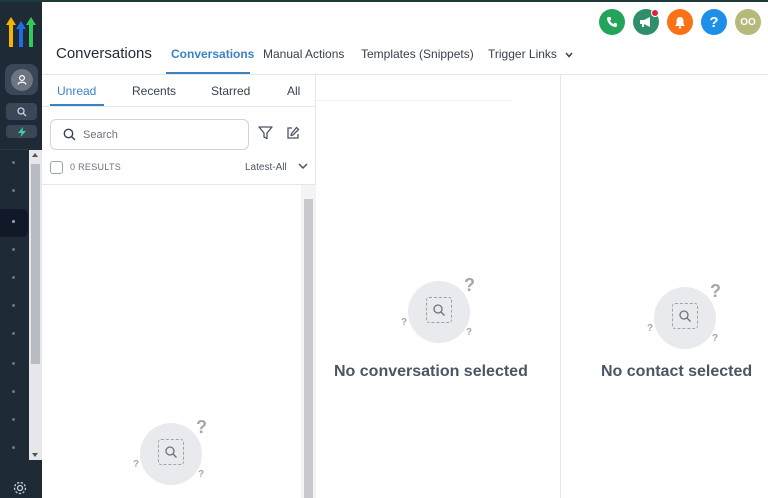  I want to click on compose-button, so click(293, 135).